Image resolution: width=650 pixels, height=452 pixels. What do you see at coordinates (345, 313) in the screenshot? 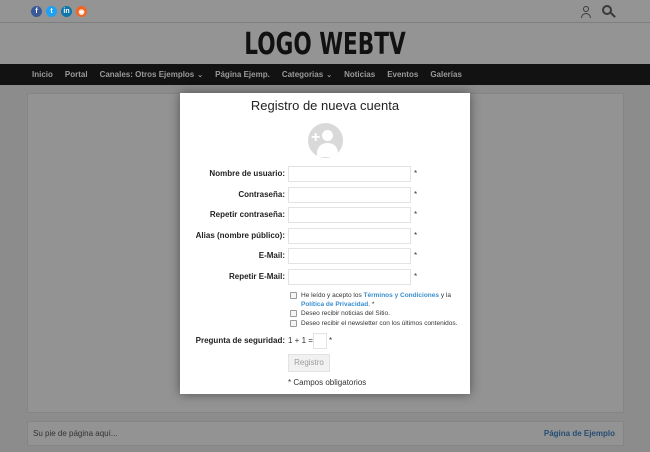
I see `news-checkbox-label: Deseo recibir noticias del Sitio.` at bounding box center [345, 313].